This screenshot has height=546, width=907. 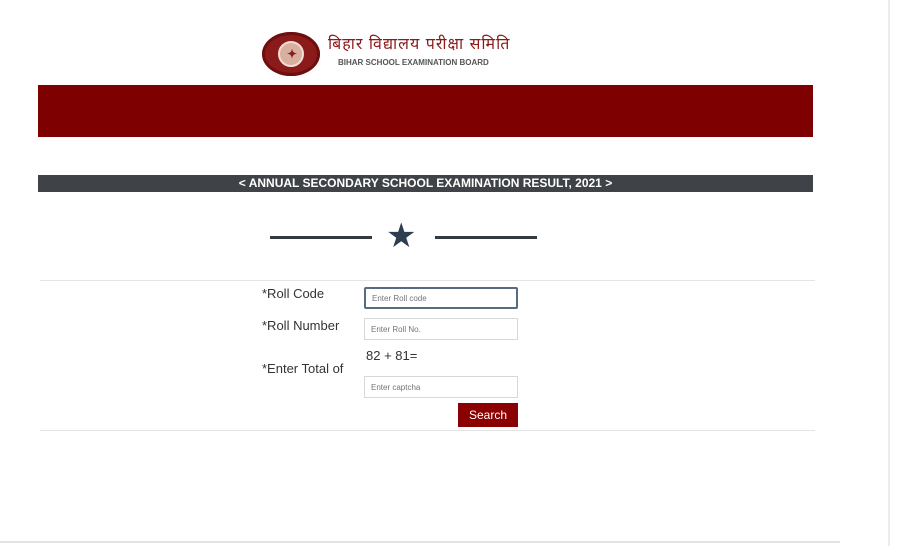 I want to click on divider-line-right, so click(x=486, y=237).